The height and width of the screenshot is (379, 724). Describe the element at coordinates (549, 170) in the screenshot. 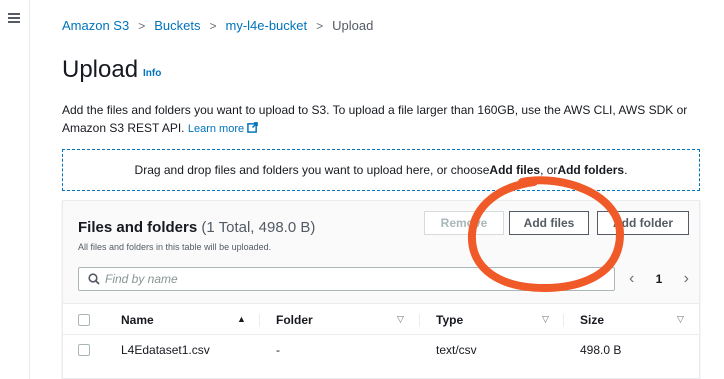

I see `dropzone-separator: , or` at that location.